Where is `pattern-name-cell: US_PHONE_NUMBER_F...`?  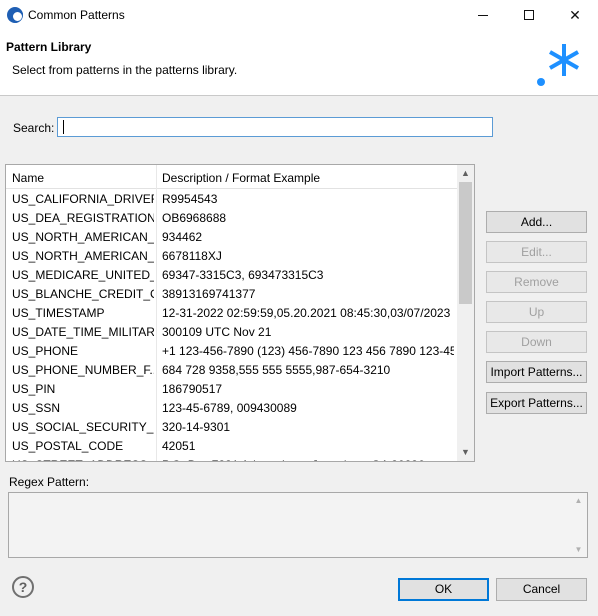 pattern-name-cell: US_PHONE_NUMBER_F... is located at coordinates (83, 370).